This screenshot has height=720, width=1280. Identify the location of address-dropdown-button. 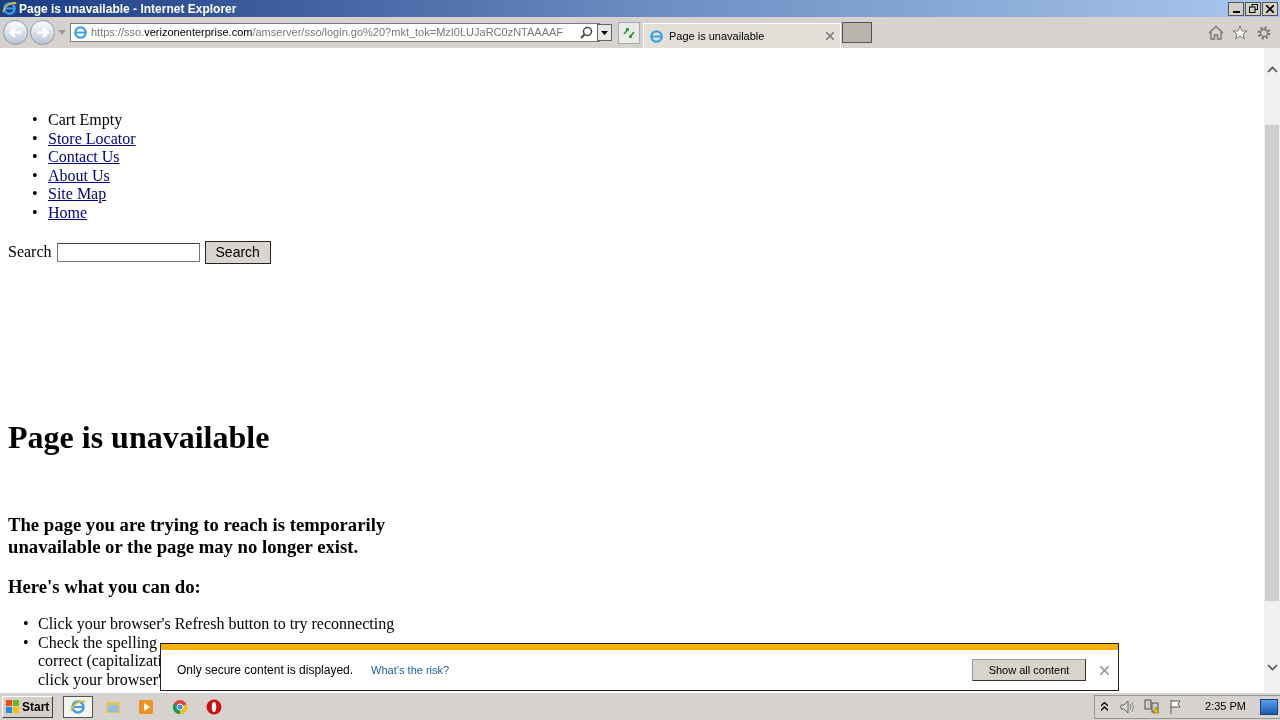
(604, 32).